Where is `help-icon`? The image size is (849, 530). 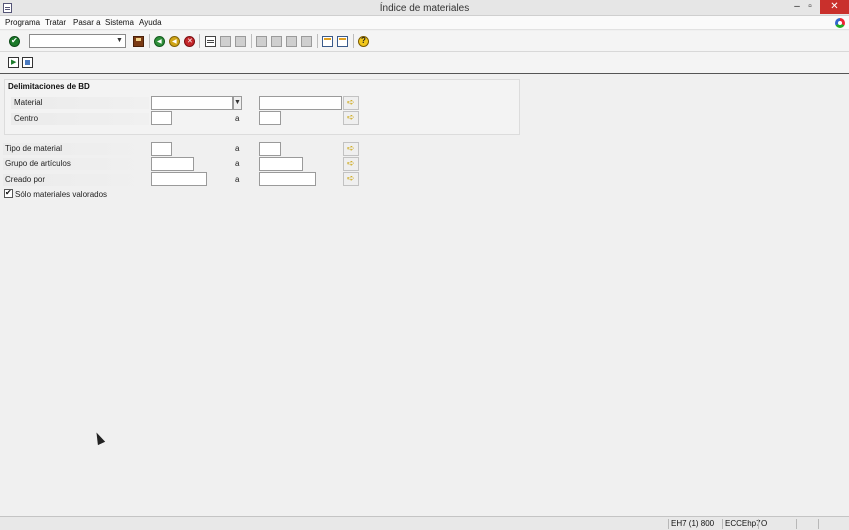
help-icon is located at coordinates (363, 41).